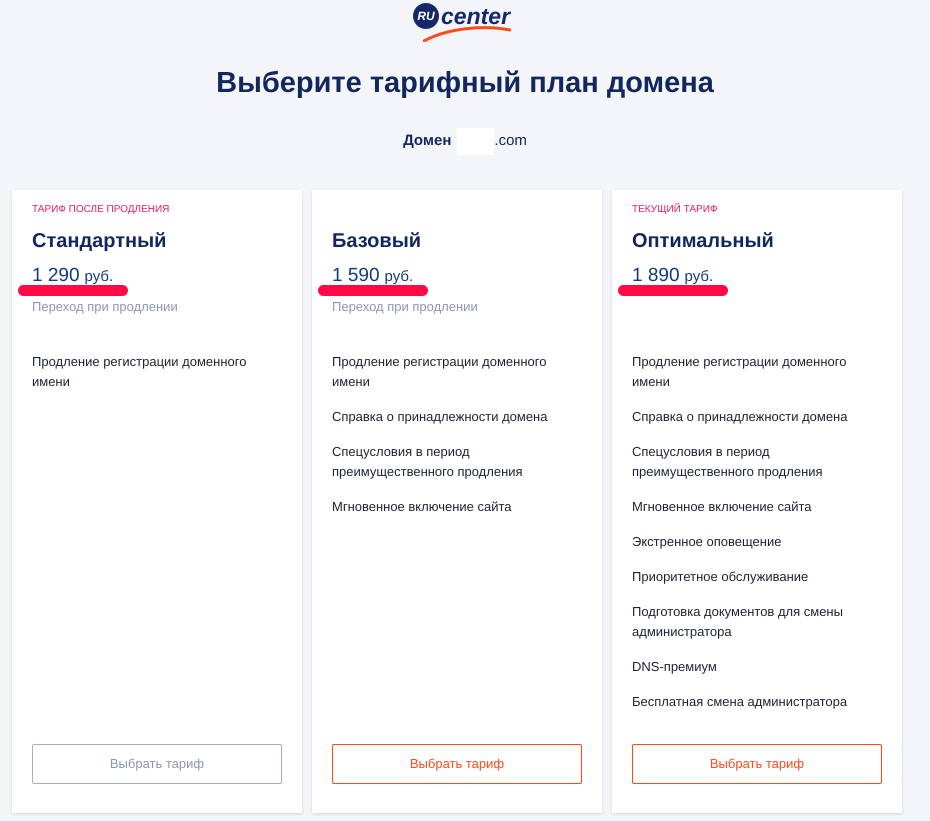  What do you see at coordinates (427, 140) in the screenshot?
I see `domain-label: Домен` at bounding box center [427, 140].